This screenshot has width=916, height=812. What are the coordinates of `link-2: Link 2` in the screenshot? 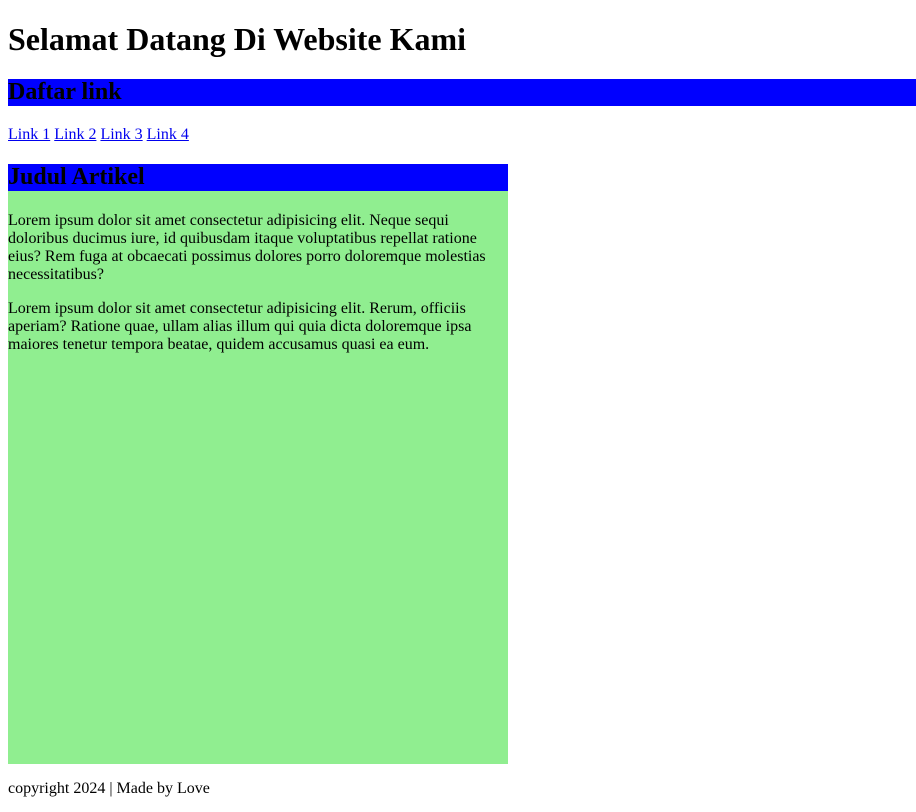 It's located at (75, 134).